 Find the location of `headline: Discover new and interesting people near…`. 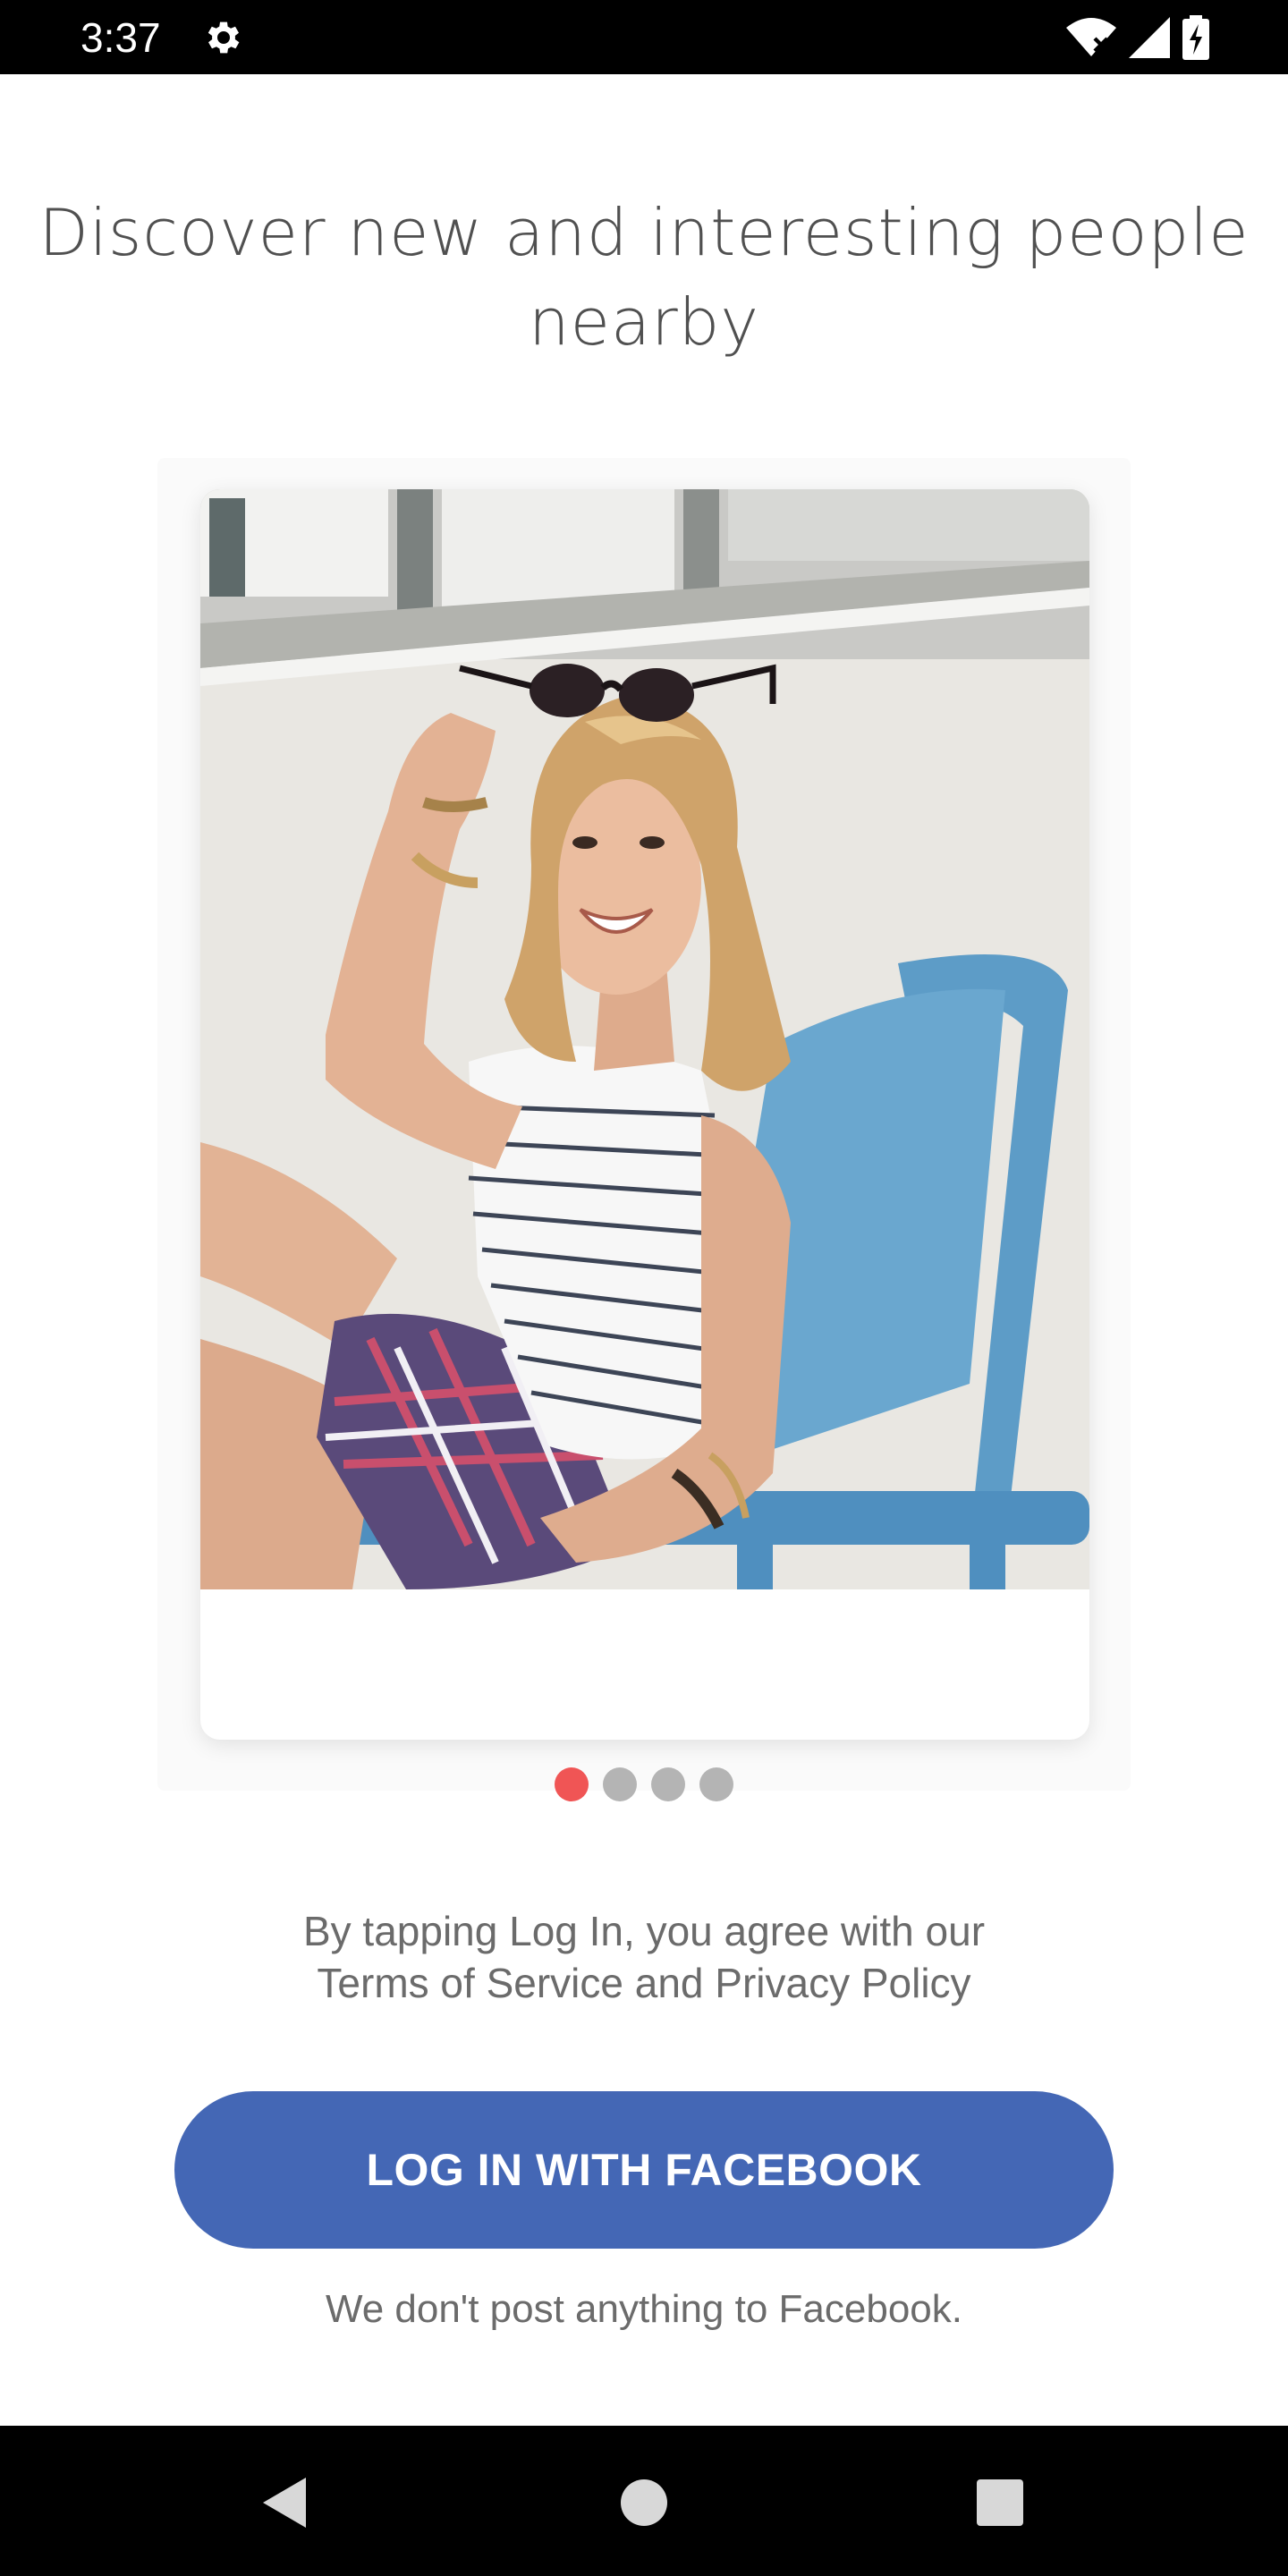

headline: Discover new and interesting people near… is located at coordinates (644, 277).